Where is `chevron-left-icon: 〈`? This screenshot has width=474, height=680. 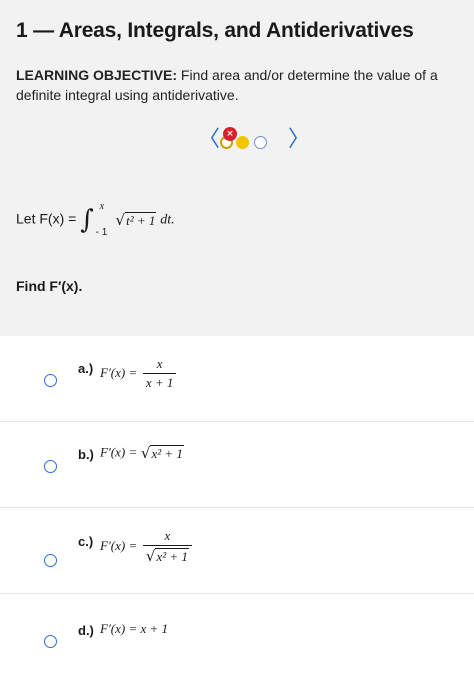
chevron-left-icon: 〈 is located at coordinates (209, 140).